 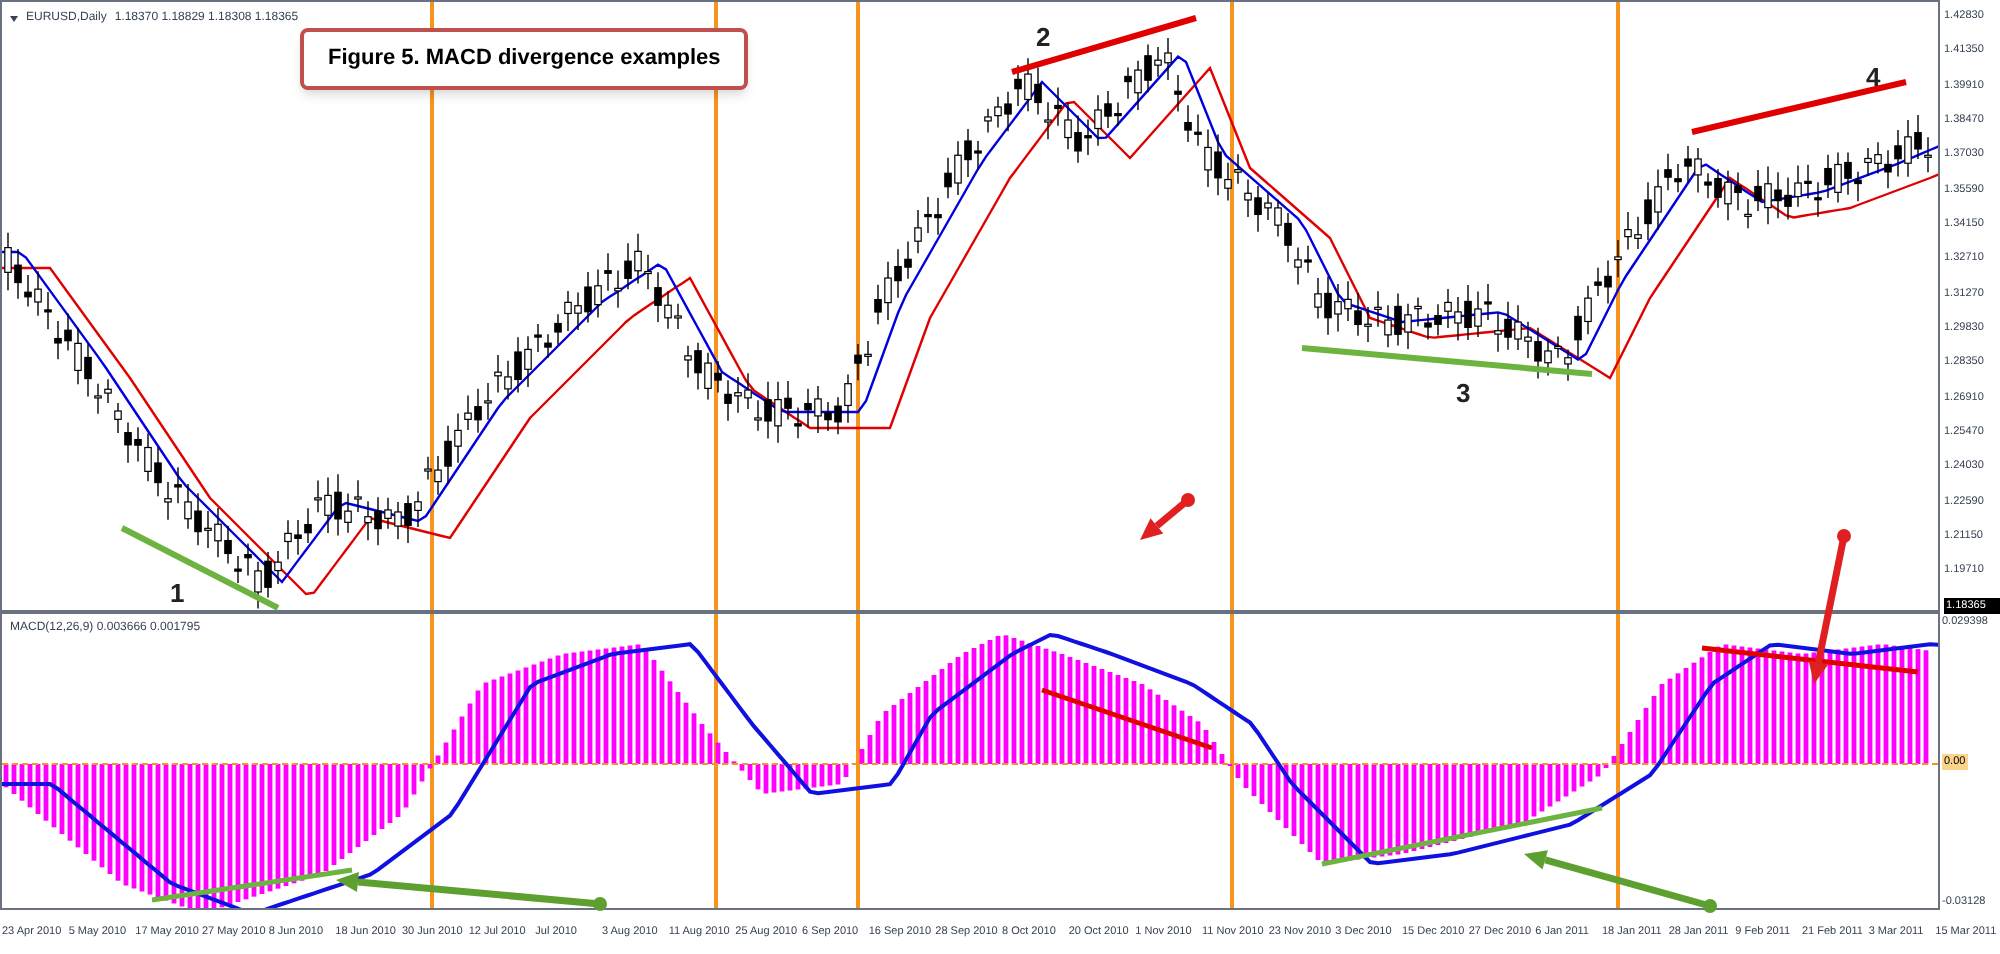 What do you see at coordinates (1463, 393) in the screenshot?
I see `divergence-number: 3` at bounding box center [1463, 393].